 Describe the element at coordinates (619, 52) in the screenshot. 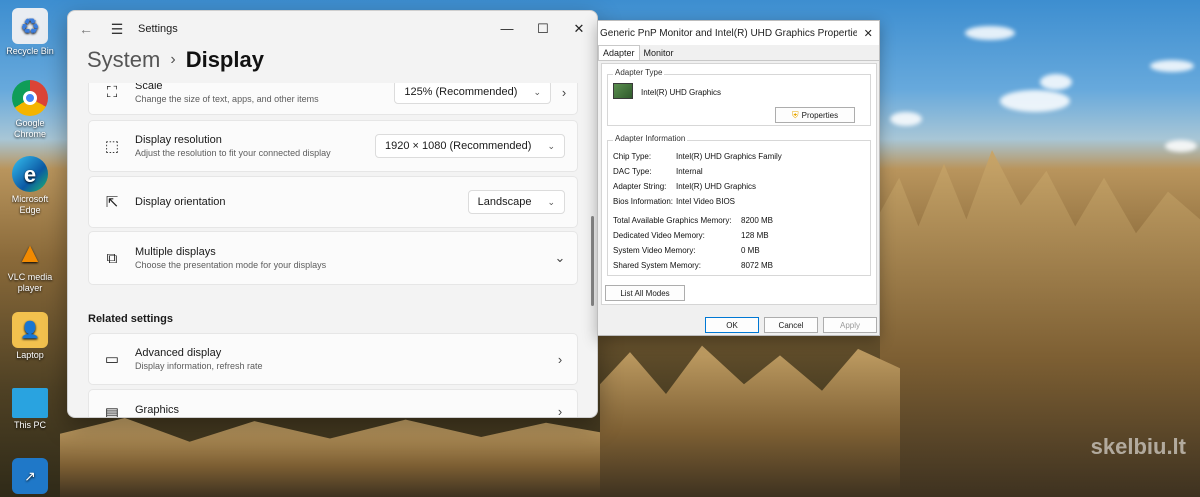

I see `tab-adapter: Adapter` at that location.